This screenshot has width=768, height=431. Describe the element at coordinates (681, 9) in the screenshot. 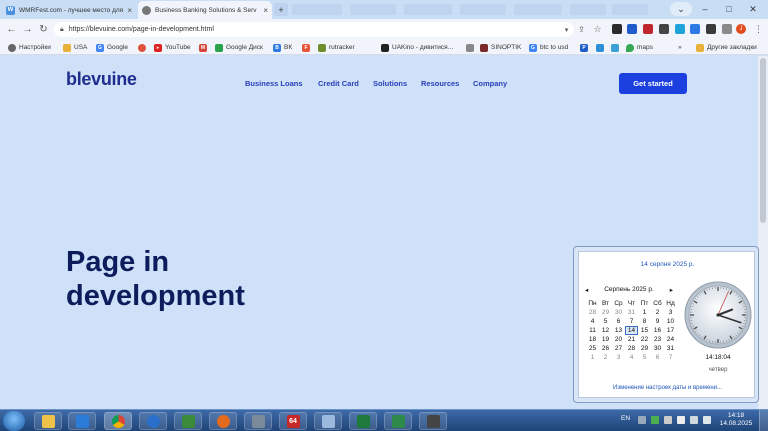

I see `tab-search-icon: ⌄` at that location.